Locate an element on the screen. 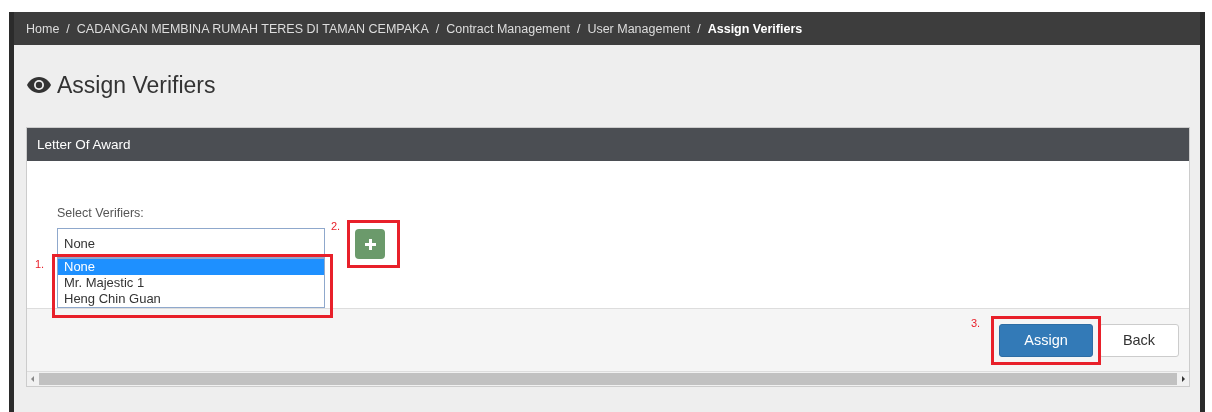 This screenshot has width=1212, height=412. step-number: 3. is located at coordinates (976, 322).